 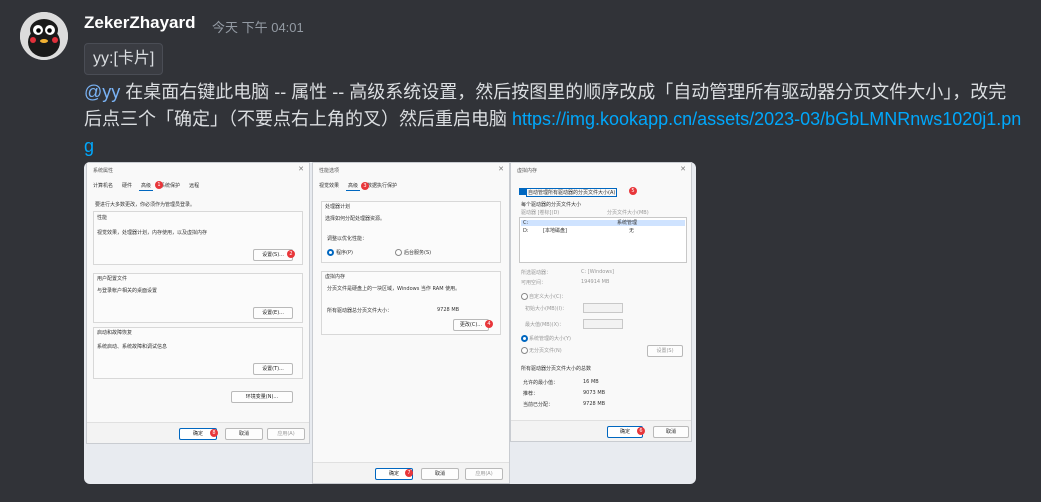 What do you see at coordinates (665, 351) in the screenshot?
I see `set-button: 设置(S)` at bounding box center [665, 351].